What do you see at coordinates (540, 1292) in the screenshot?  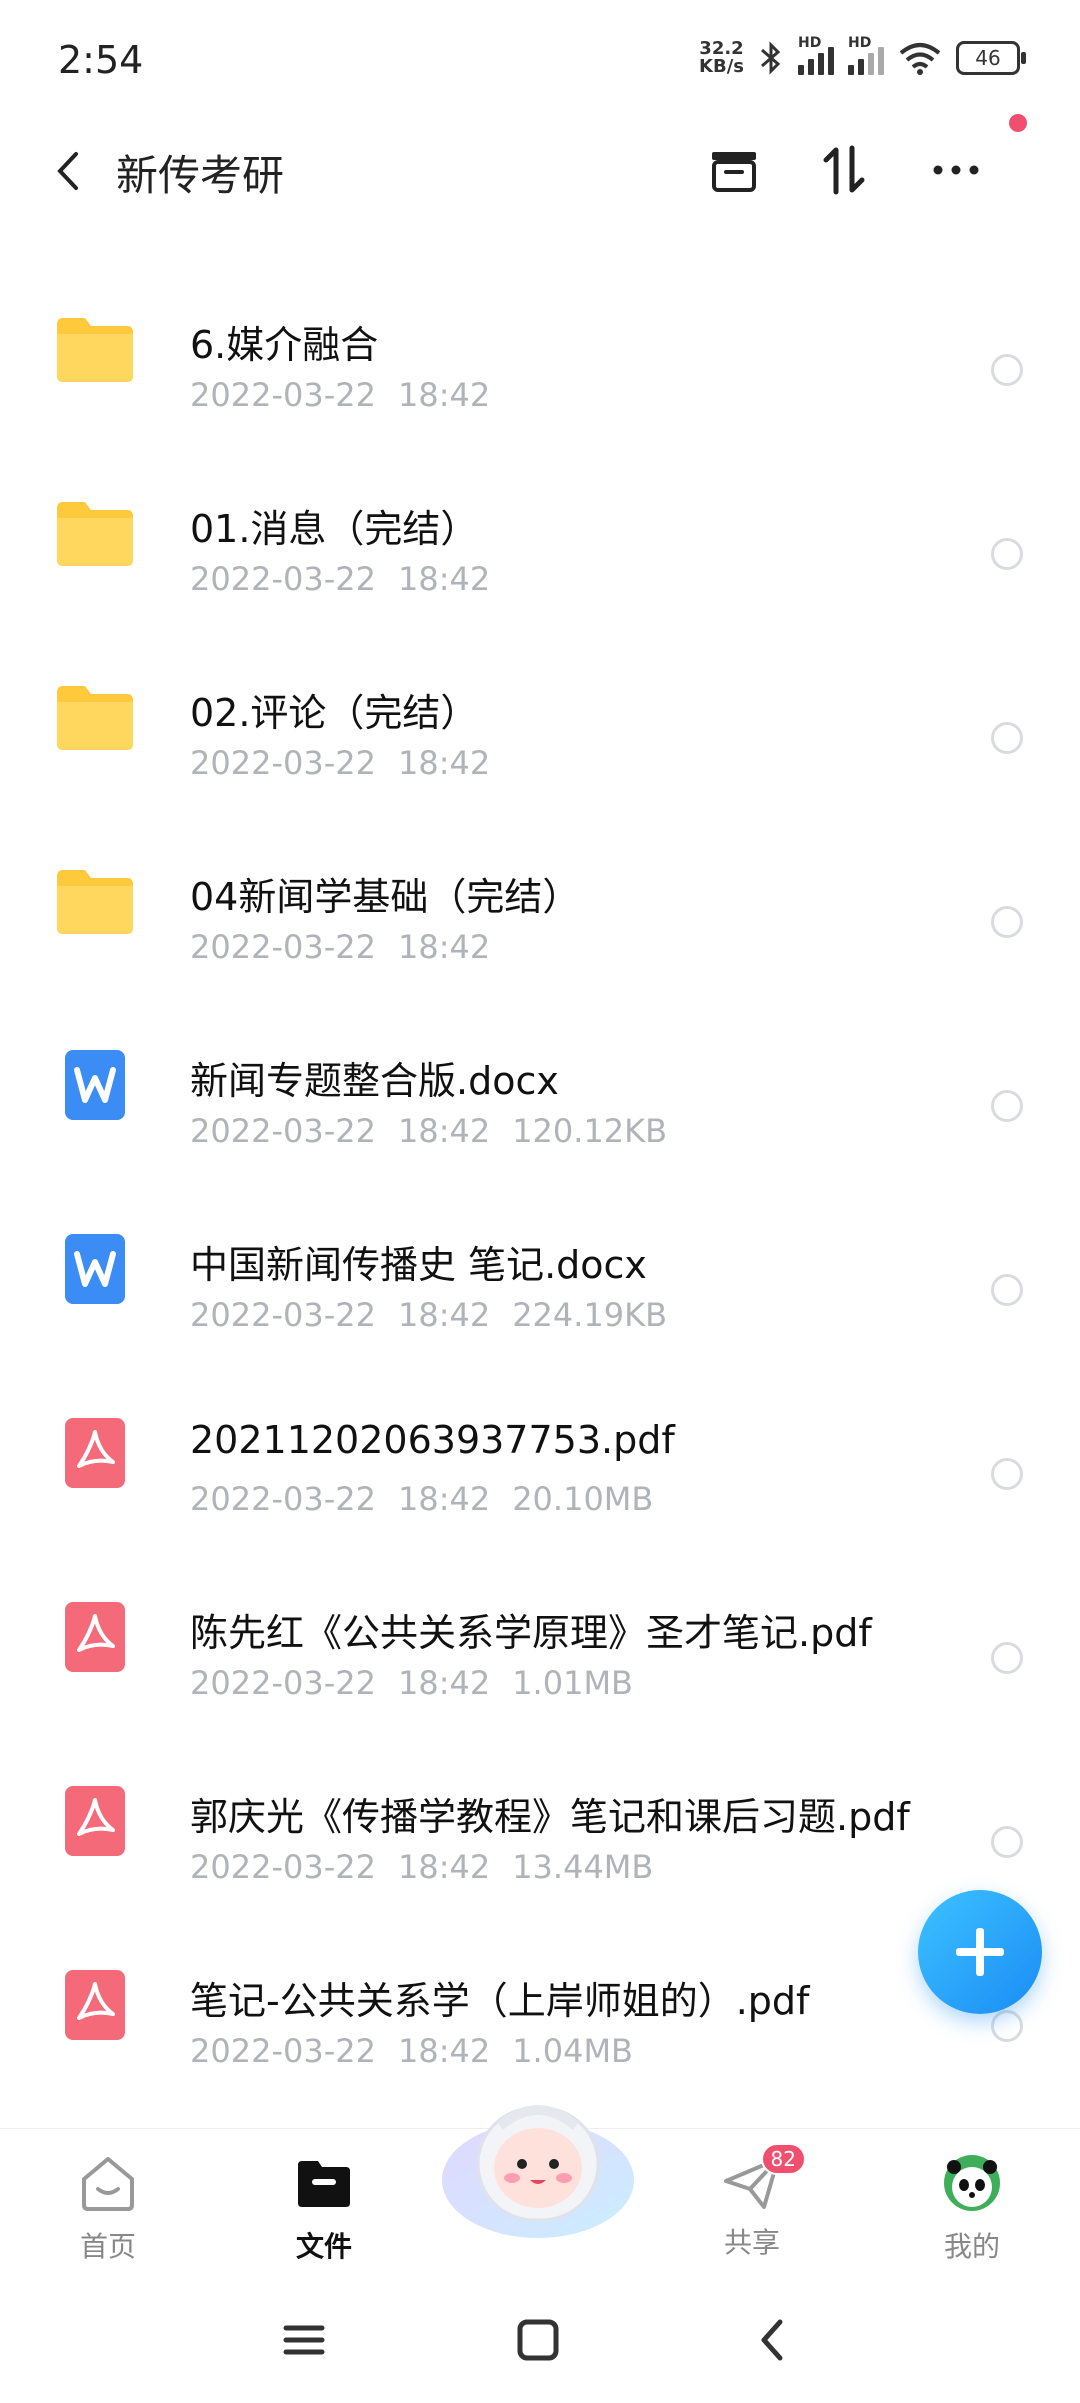 I see `file-row: 中国新闻传播史 笔记.docx 2022-03-22 18:42 224.19KB` at bounding box center [540, 1292].